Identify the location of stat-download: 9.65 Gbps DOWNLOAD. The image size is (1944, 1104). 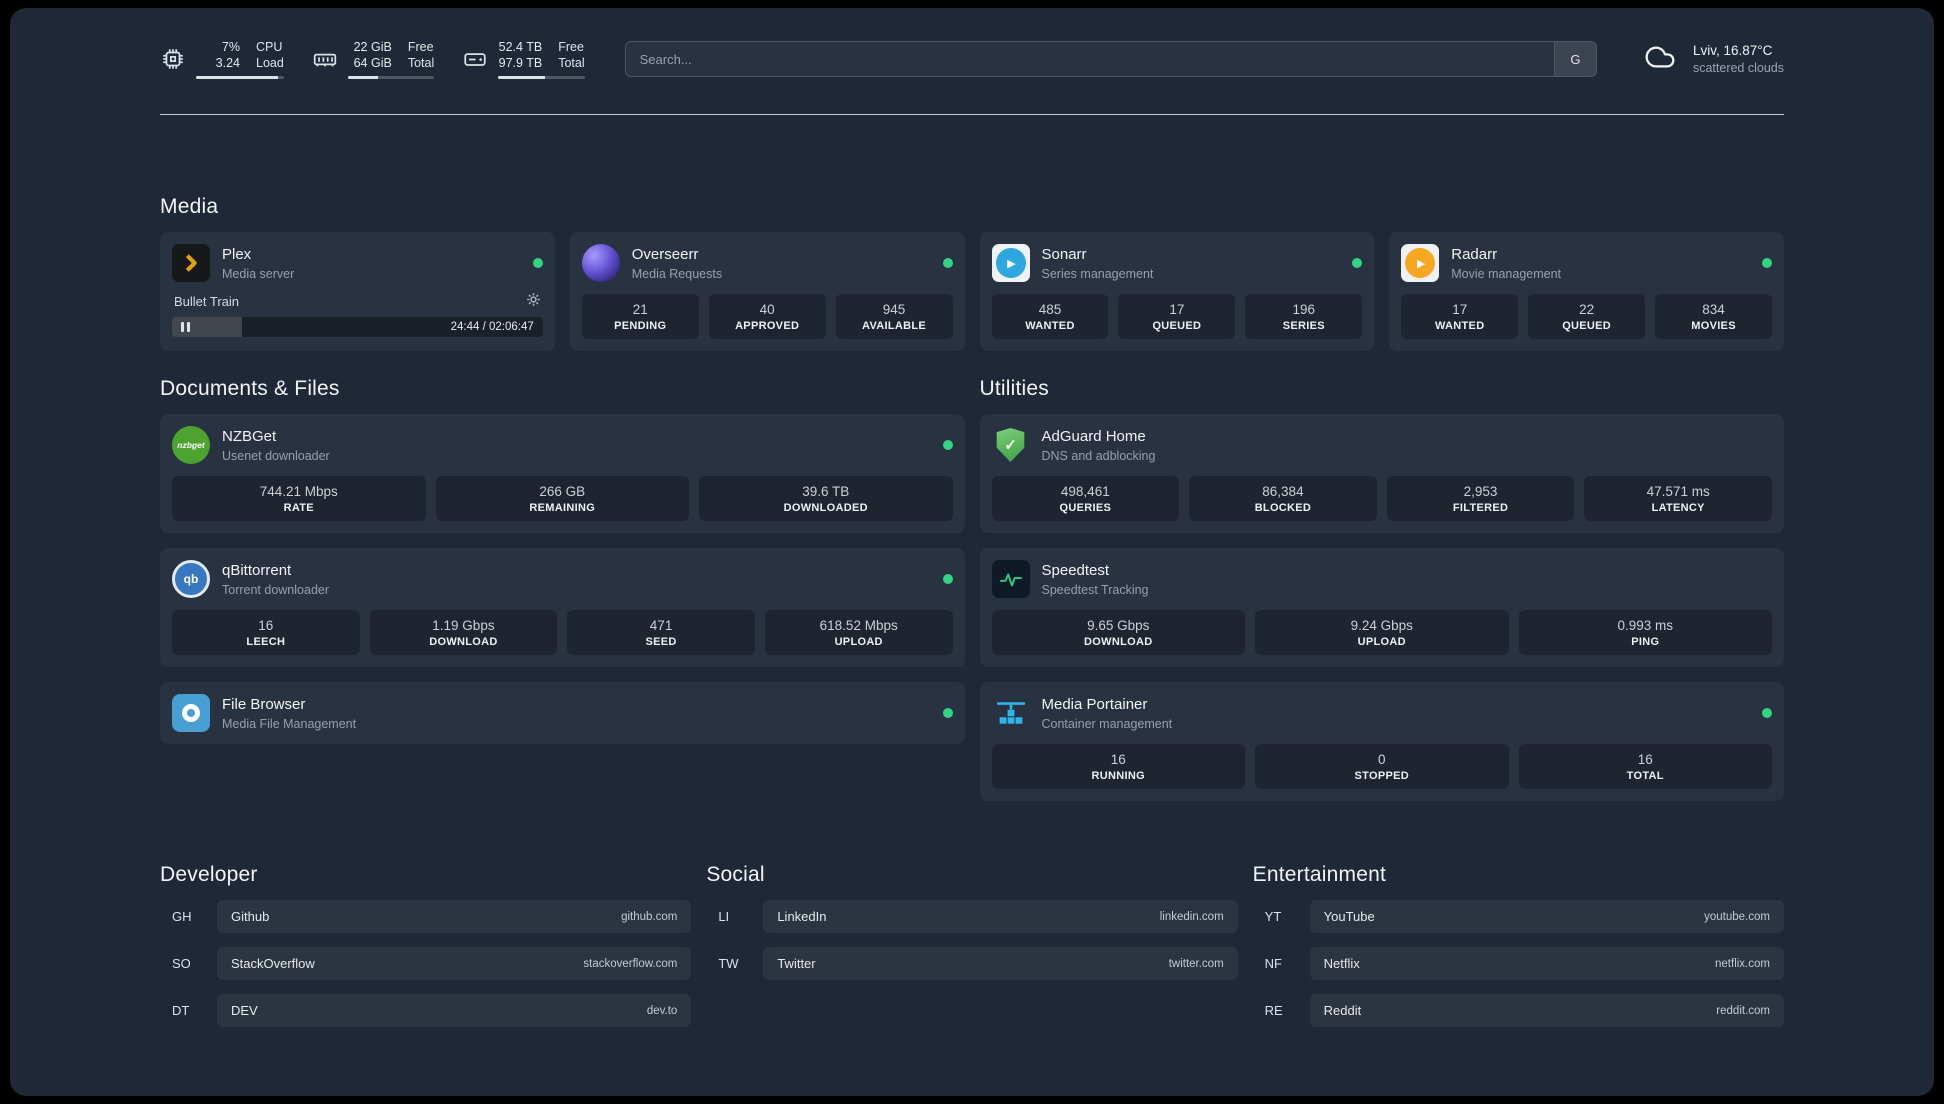
(1118, 632).